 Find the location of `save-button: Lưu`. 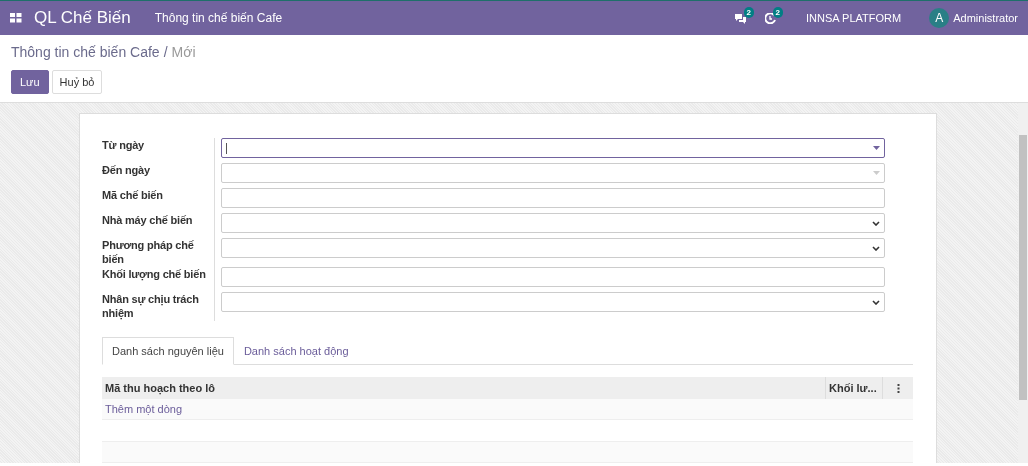

save-button: Lưu is located at coordinates (30, 82).